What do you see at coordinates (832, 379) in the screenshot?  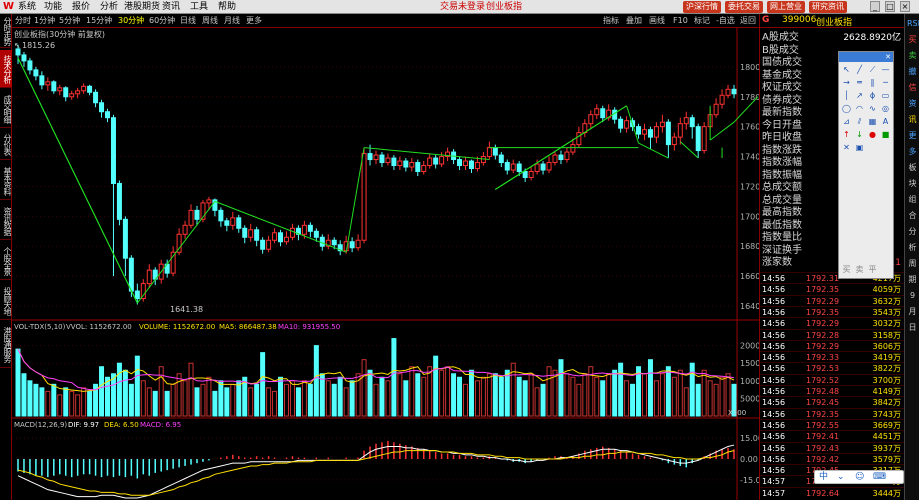 I see `tick-row: 14:56 1792.52 3700万` at bounding box center [832, 379].